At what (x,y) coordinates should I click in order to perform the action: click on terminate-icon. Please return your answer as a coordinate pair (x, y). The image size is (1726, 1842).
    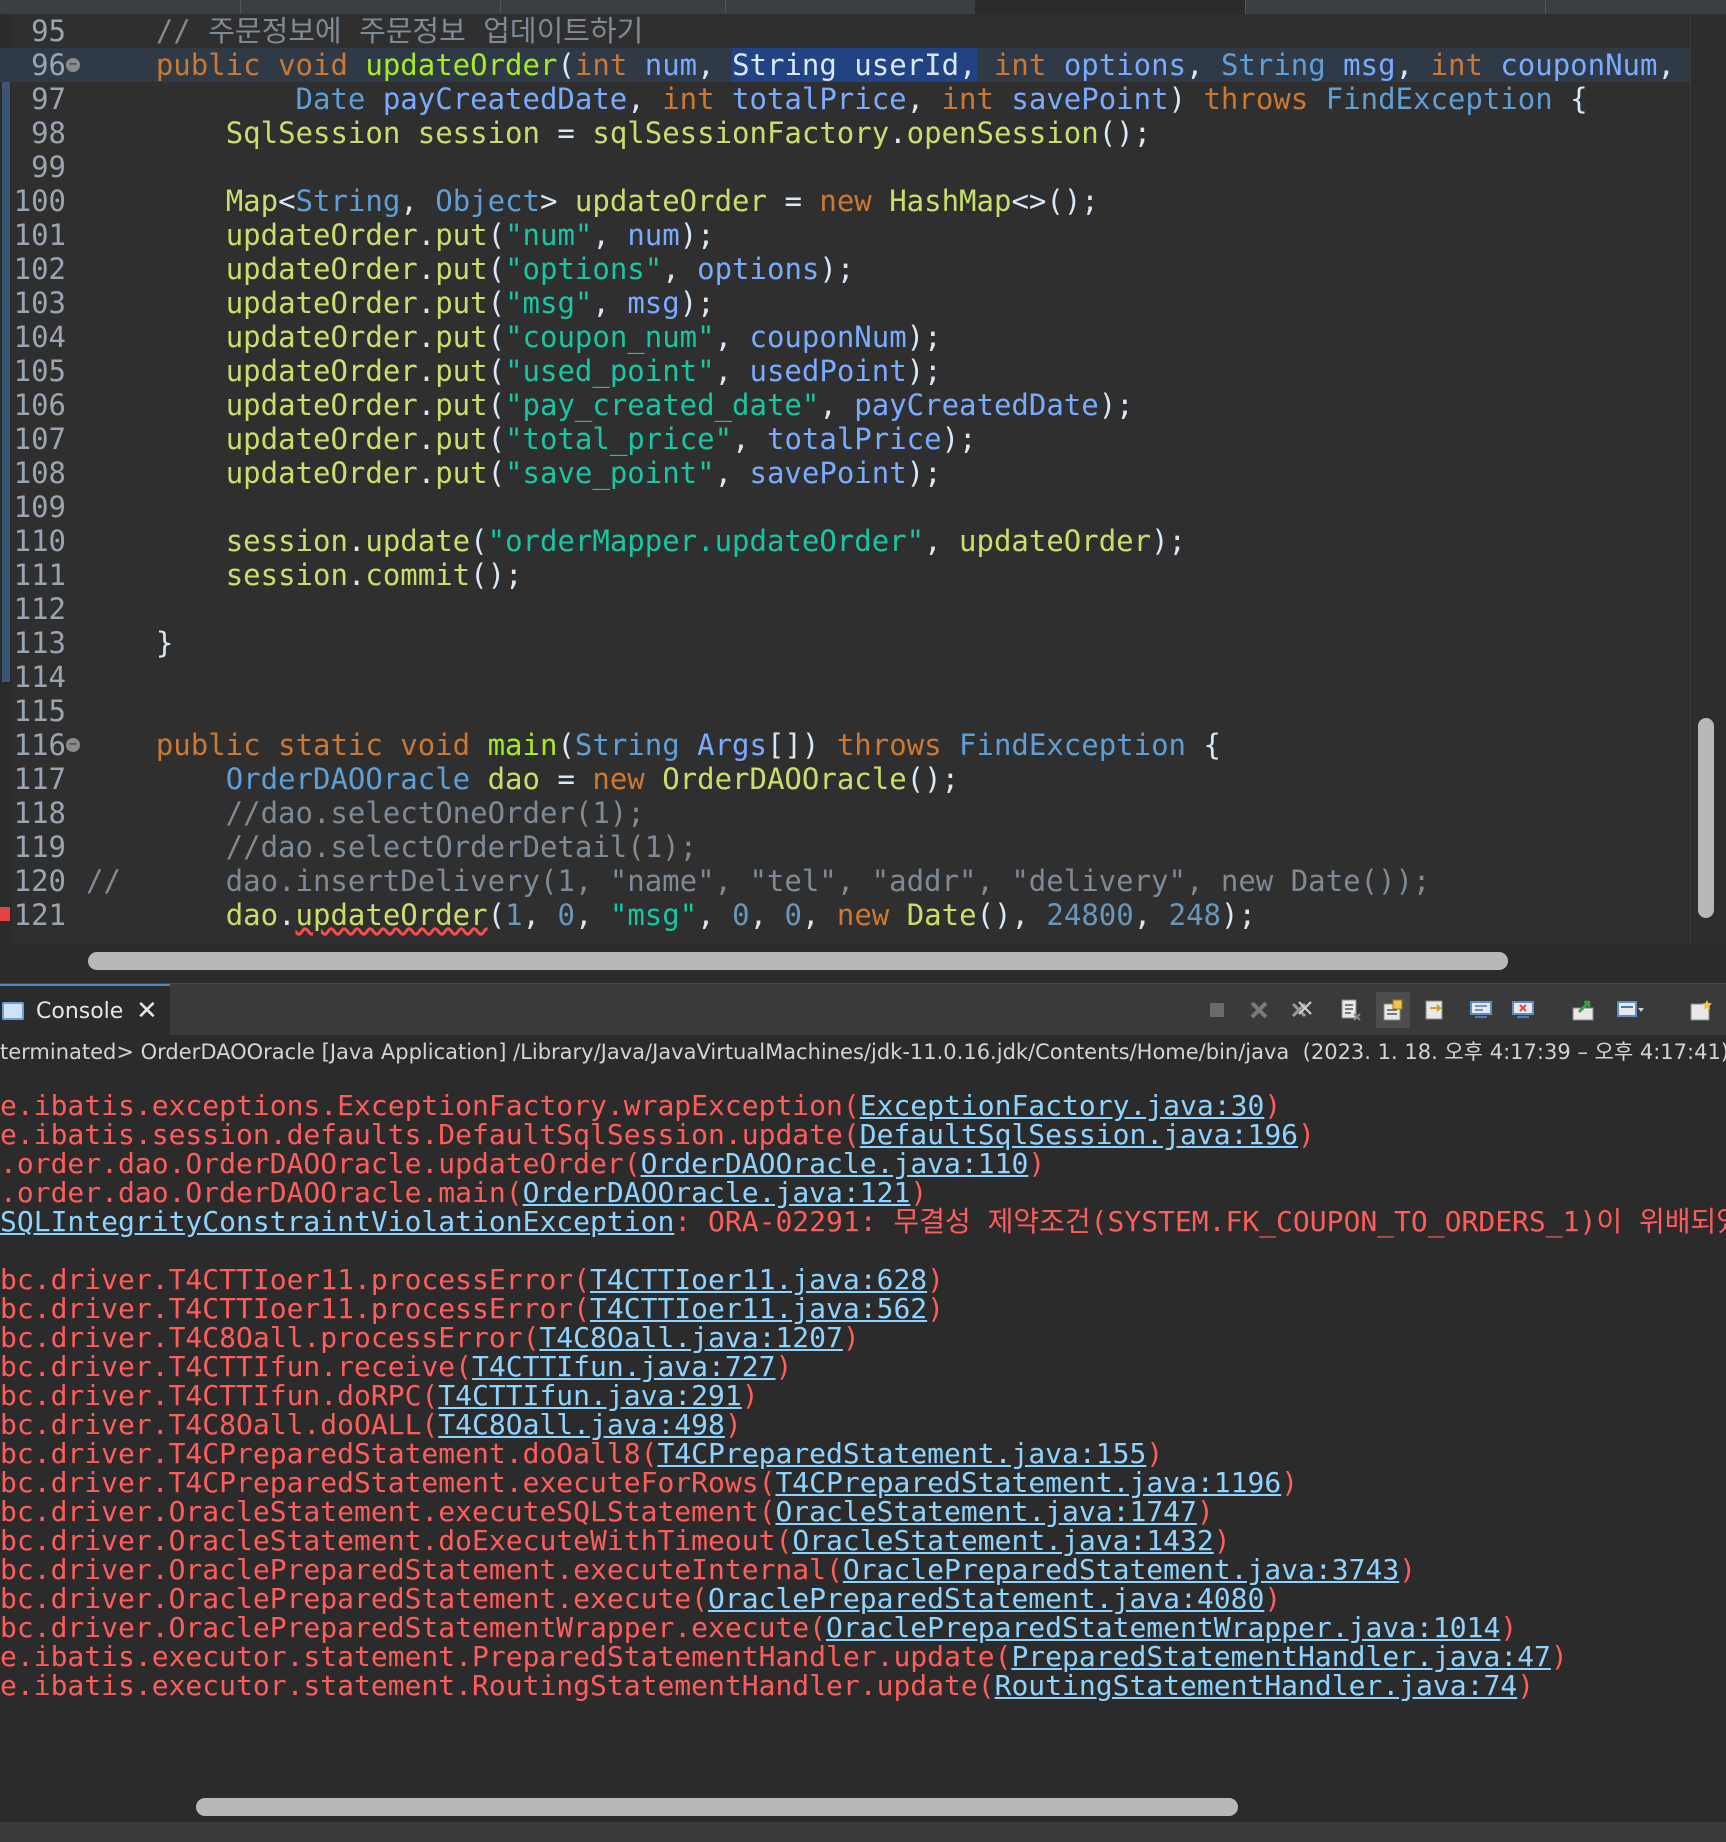
    Looking at the image, I should click on (1217, 1010).